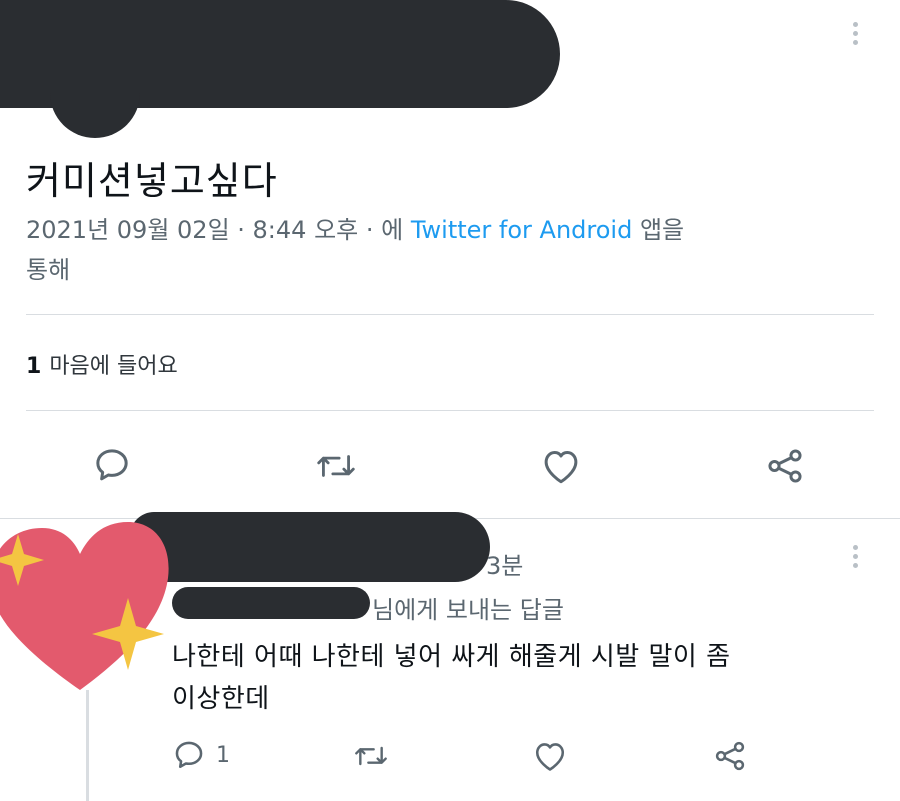  I want to click on client-link: Twitter for Android, so click(521, 230).